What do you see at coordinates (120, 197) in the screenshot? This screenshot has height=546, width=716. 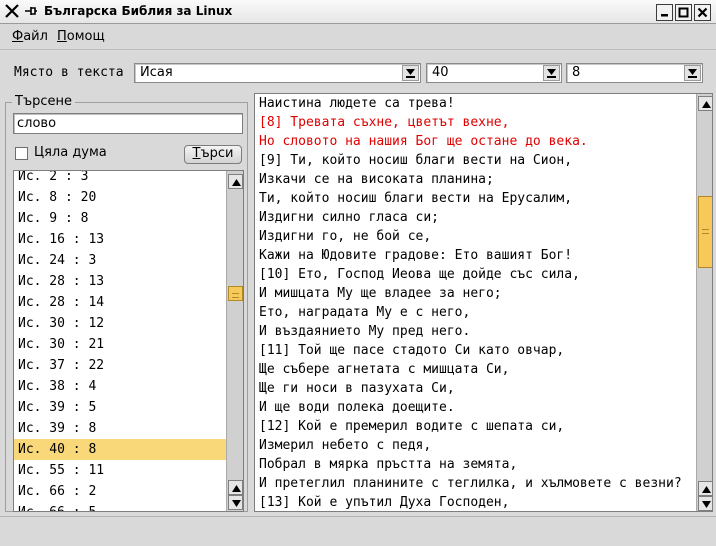 I see `result-row: Ис. 8 : 20` at bounding box center [120, 197].